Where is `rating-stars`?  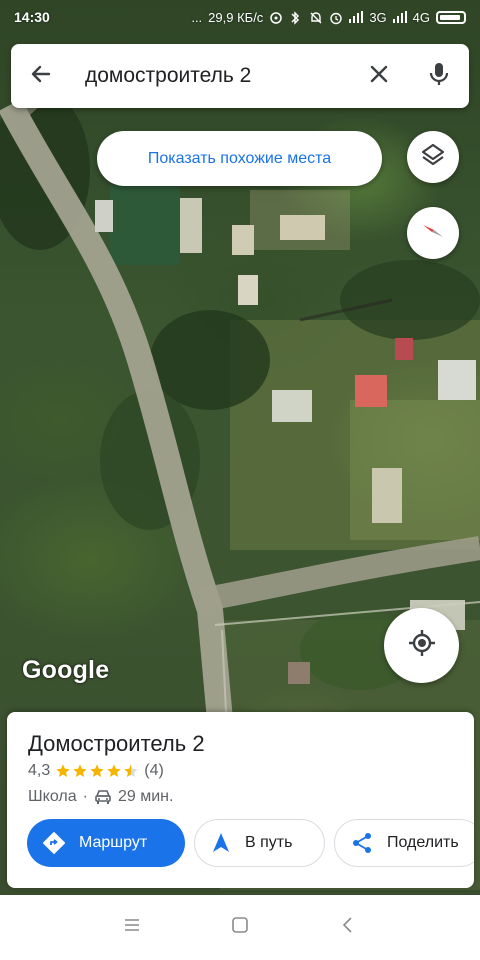
rating-stars is located at coordinates (97, 771).